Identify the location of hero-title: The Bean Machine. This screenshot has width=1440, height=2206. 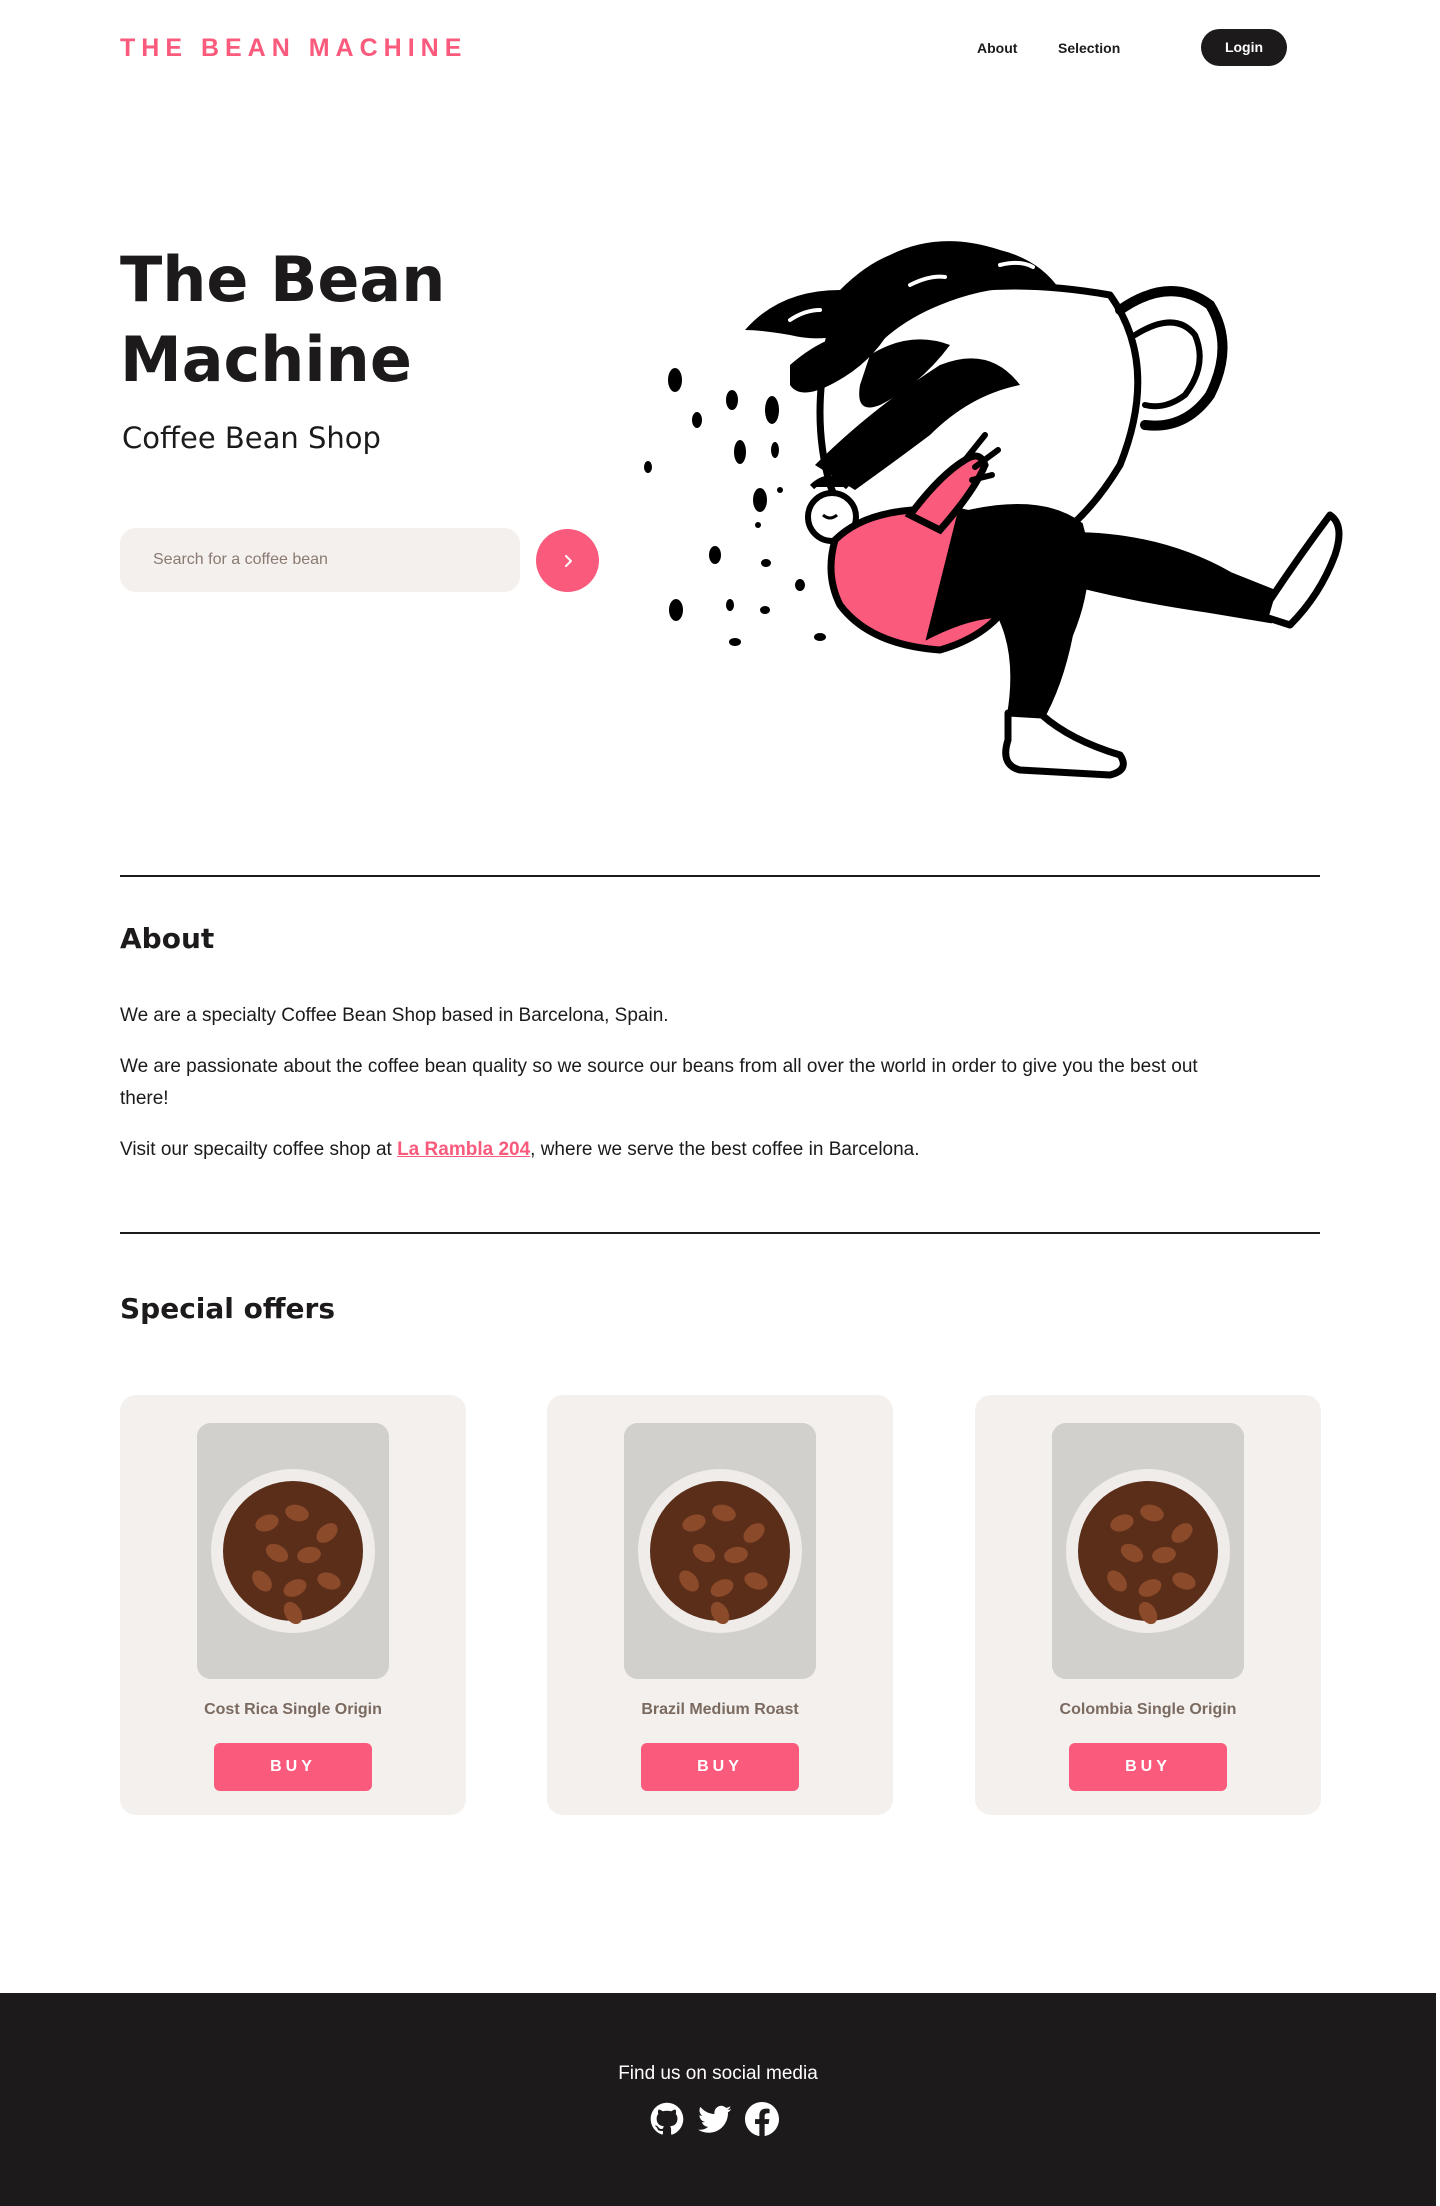
(283, 319).